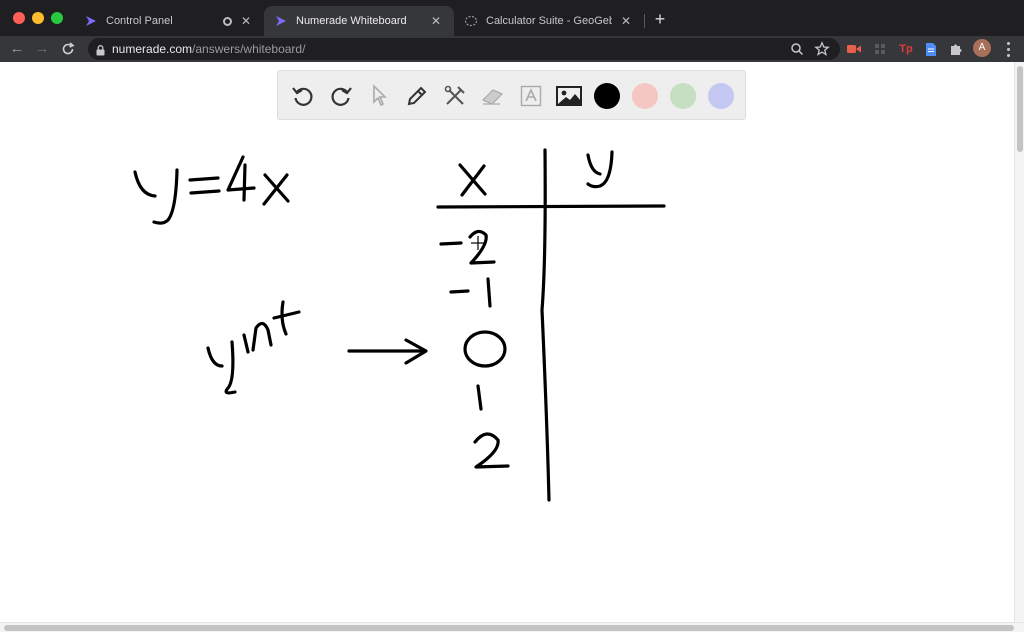 This screenshot has height=632, width=1024. Describe the element at coordinates (68, 49) in the screenshot. I see `reload-button` at that location.